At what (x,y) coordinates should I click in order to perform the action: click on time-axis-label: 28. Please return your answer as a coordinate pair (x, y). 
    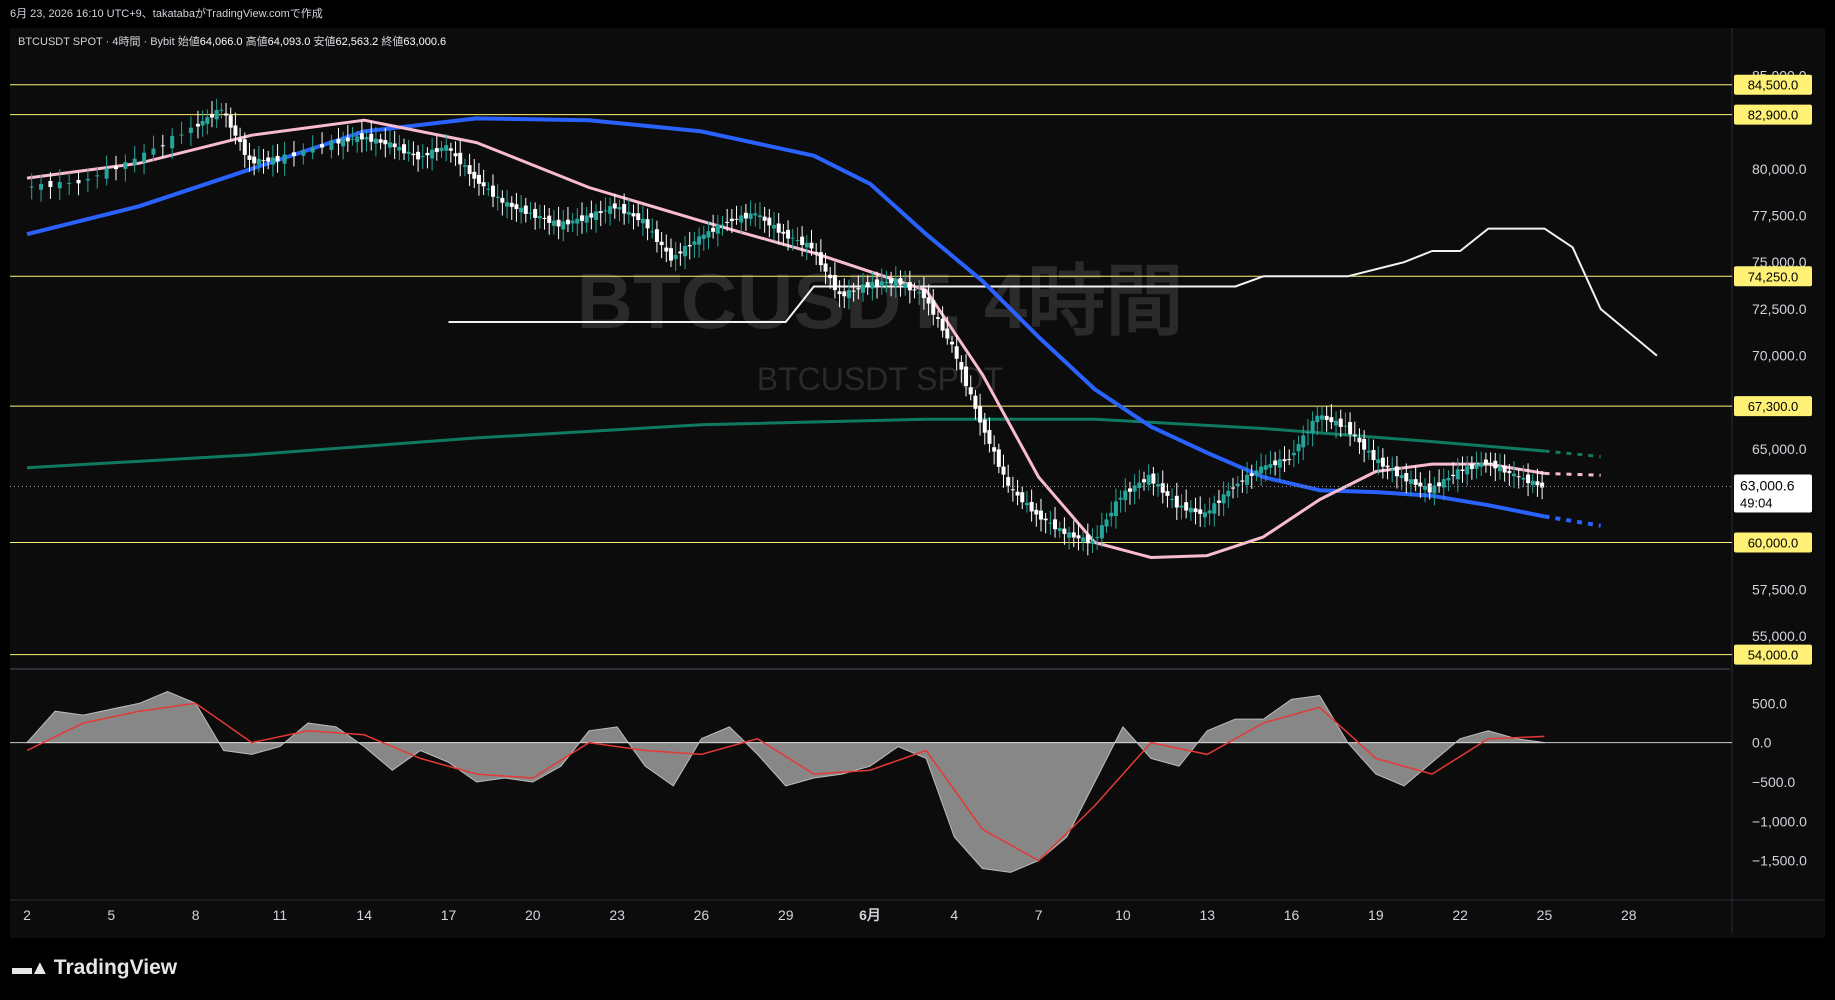
    Looking at the image, I should click on (1629, 915).